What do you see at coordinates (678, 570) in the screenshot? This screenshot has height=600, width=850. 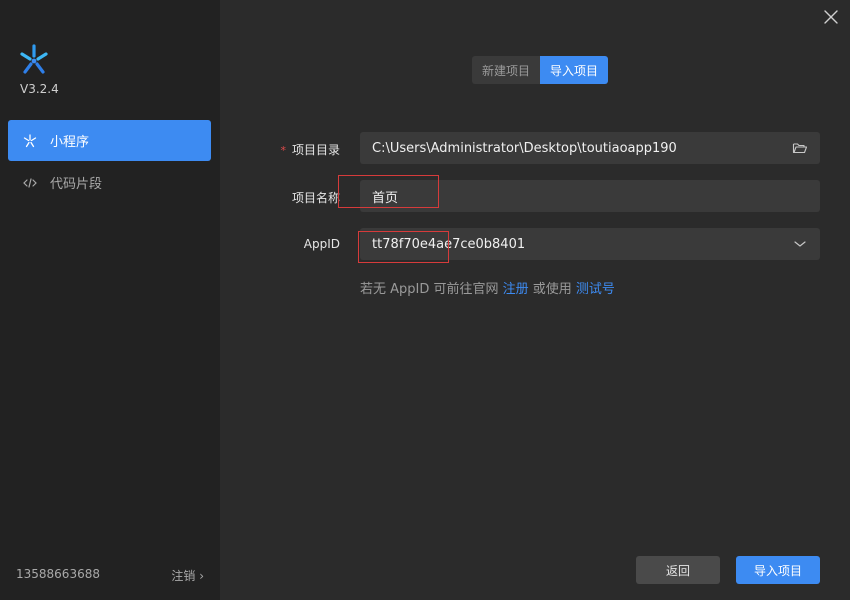 I see `back-button: 返回` at bounding box center [678, 570].